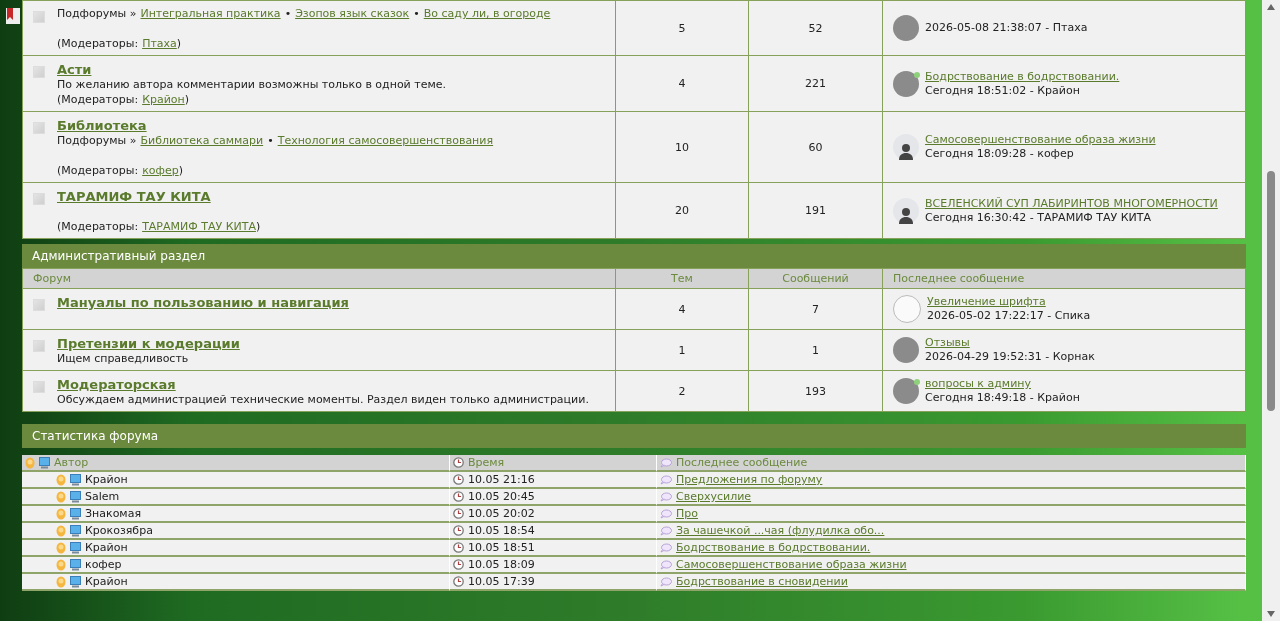 The width and height of the screenshot is (1280, 621). I want to click on last-post-link: Самосовершенствование образа жизни, so click(1040, 139).